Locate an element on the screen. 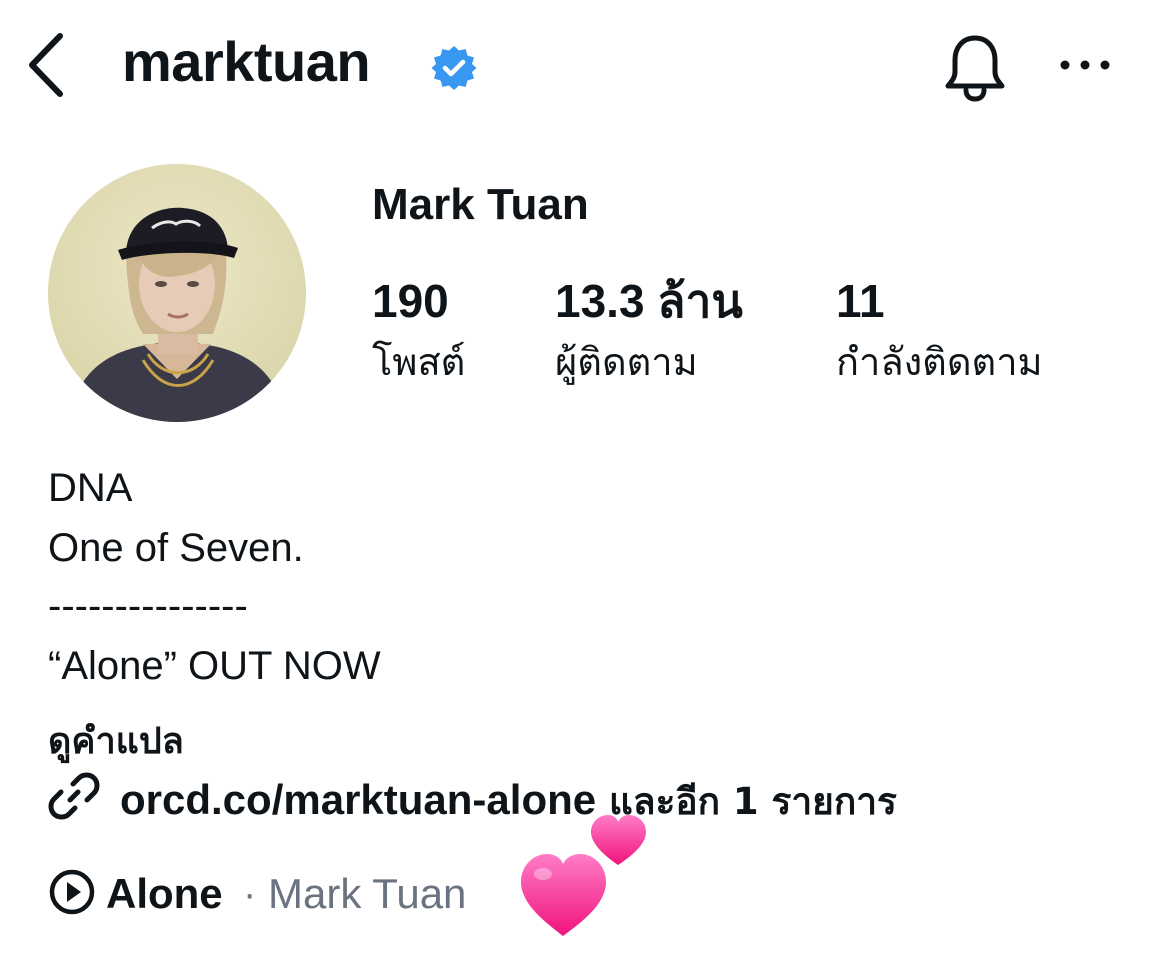 Image resolution: width=1170 pixels, height=957 pixels. bio-line-1: DNA is located at coordinates (90, 488).